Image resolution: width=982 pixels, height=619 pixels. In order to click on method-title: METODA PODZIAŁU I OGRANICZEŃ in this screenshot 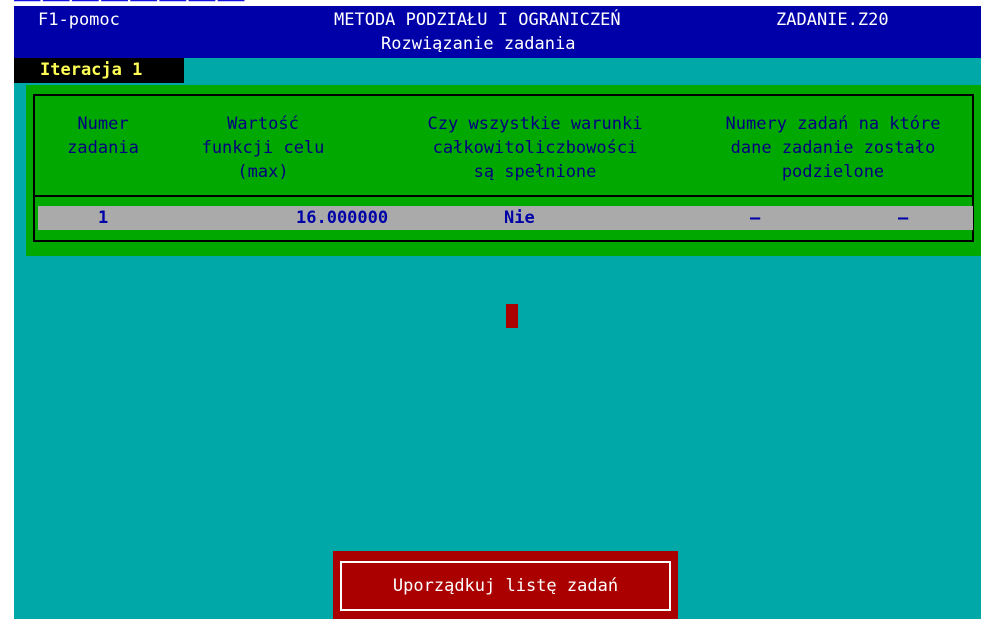, I will do `click(477, 20)`.